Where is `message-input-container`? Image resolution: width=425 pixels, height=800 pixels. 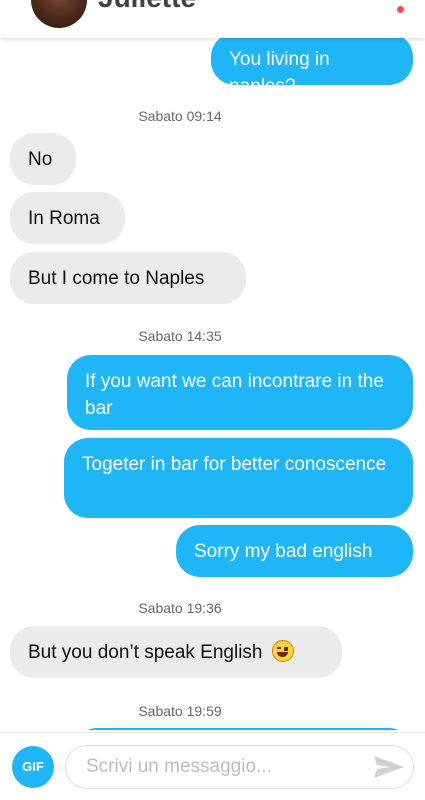 message-input-container is located at coordinates (239, 767).